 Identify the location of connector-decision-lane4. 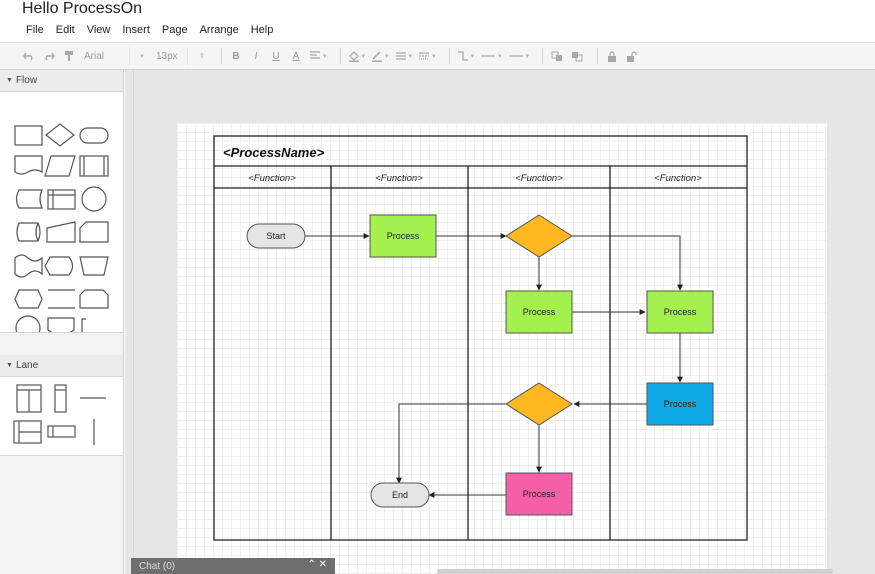
(627, 263).